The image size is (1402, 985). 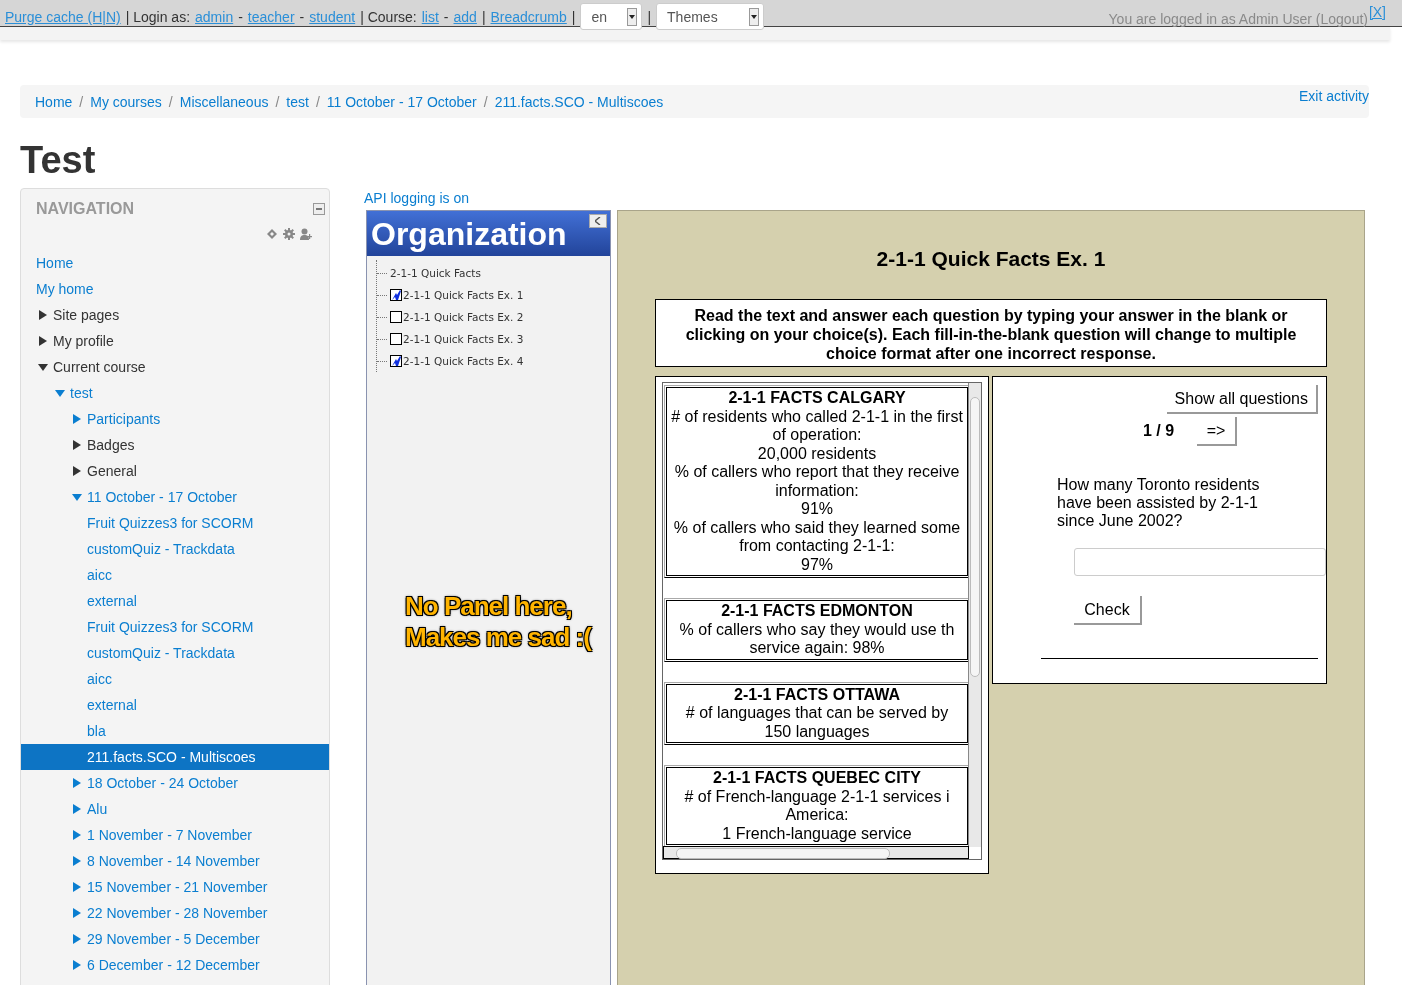 I want to click on overlay-caption: Makes me sad :(, so click(x=498, y=637).